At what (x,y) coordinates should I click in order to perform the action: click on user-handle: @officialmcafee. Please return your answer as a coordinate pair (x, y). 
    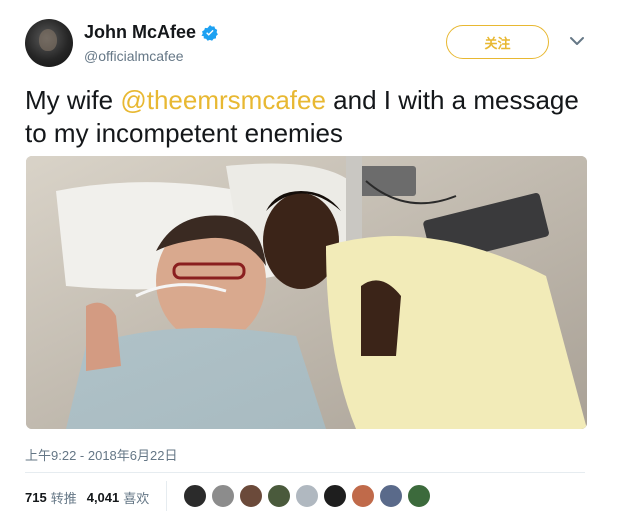
    Looking at the image, I should click on (134, 56).